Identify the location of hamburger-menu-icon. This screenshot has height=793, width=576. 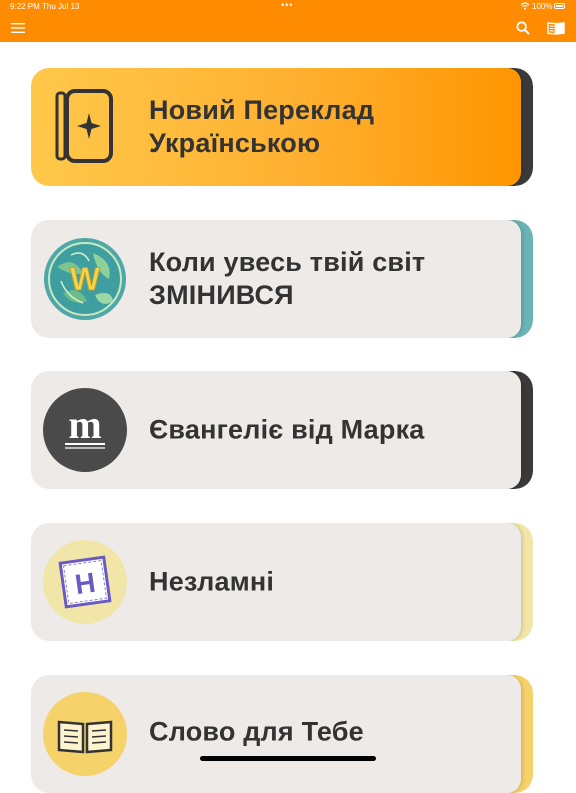
(18, 28).